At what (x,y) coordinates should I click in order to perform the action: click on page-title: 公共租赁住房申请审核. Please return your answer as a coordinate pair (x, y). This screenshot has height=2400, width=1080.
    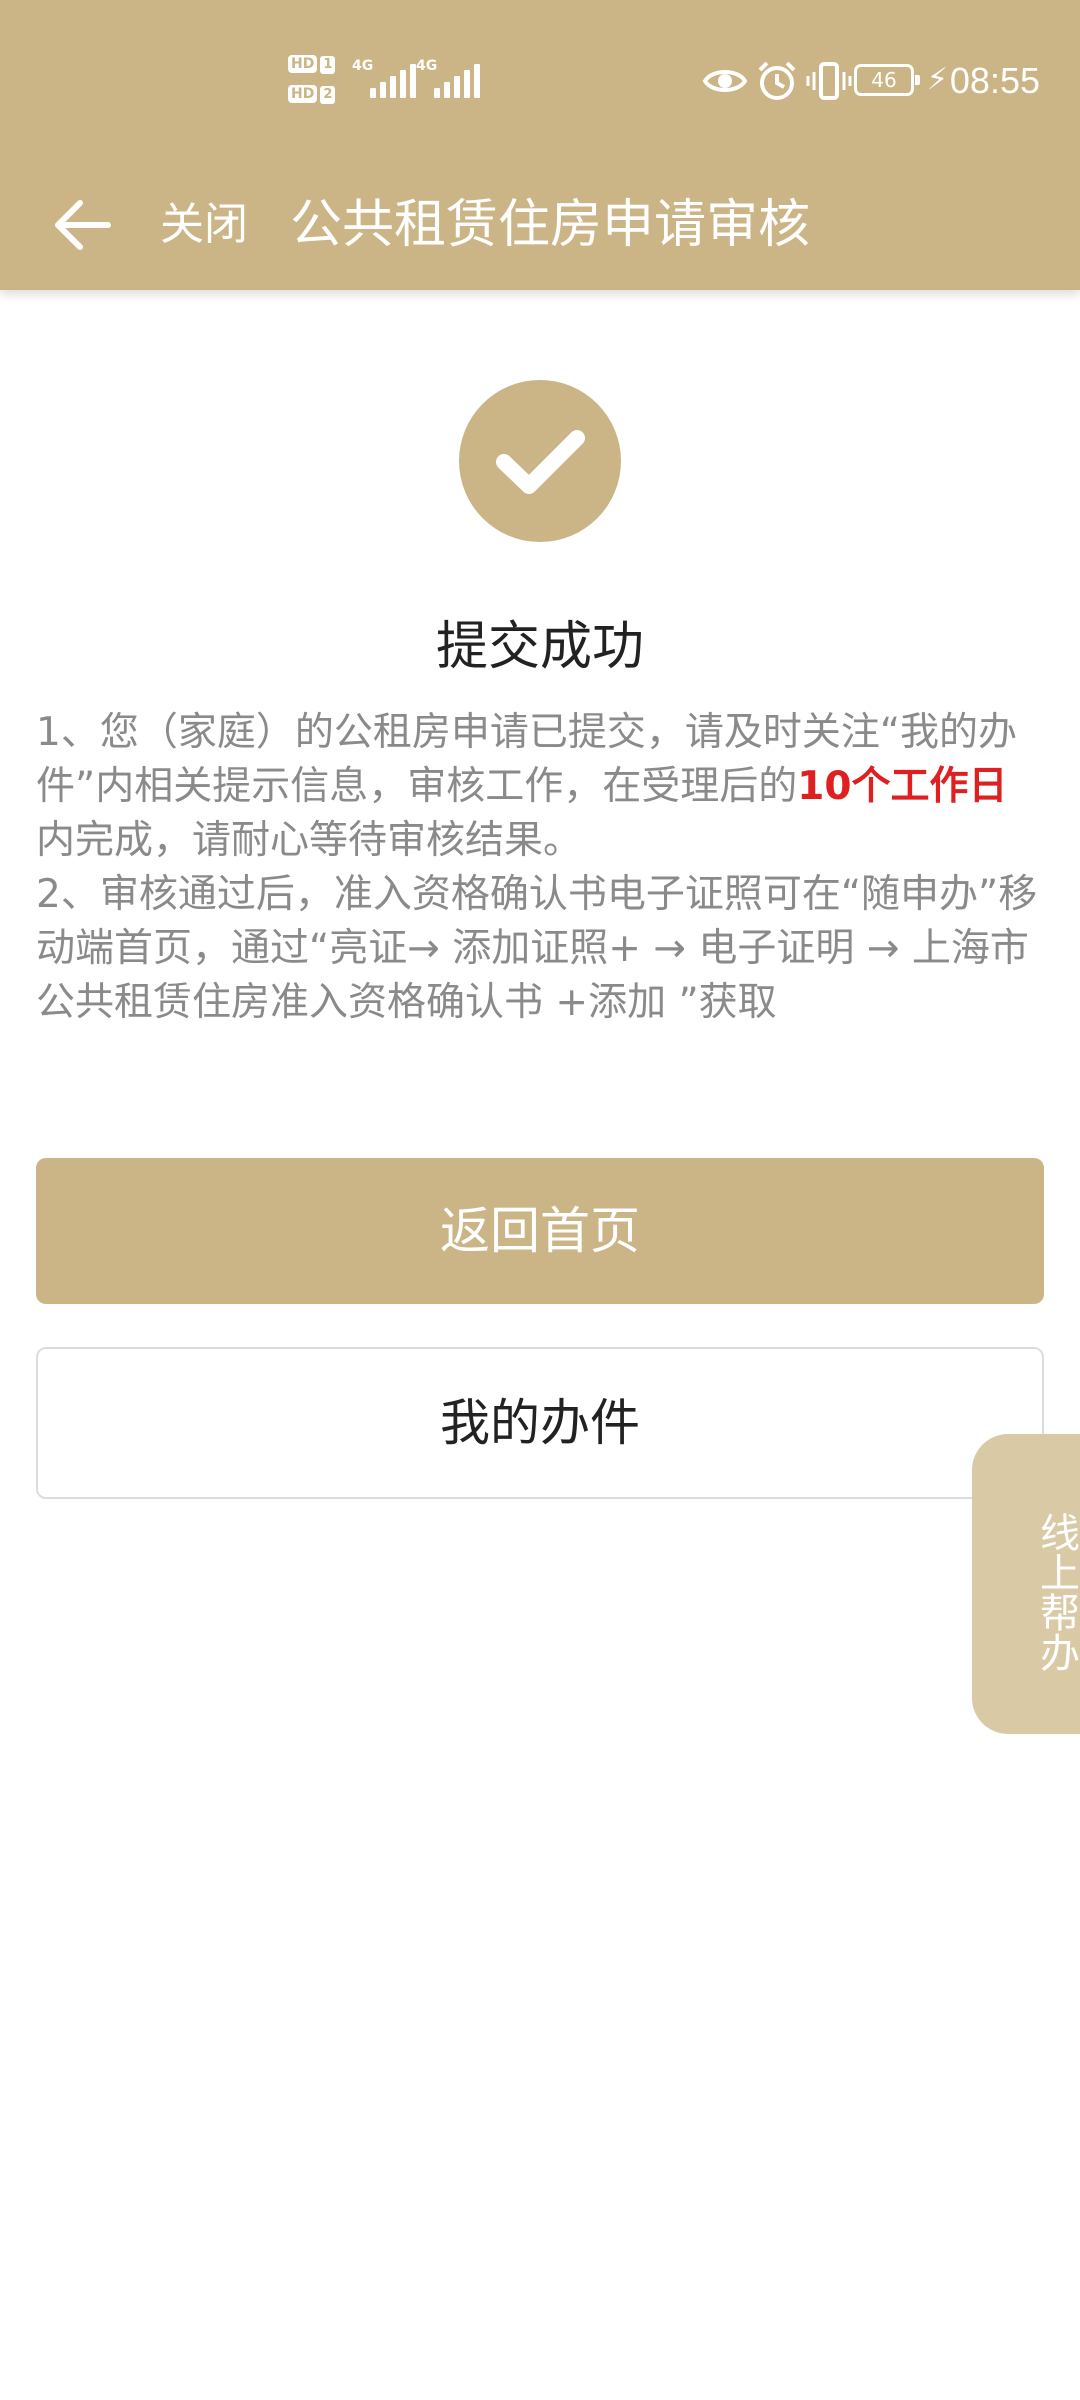
    Looking at the image, I should click on (550, 225).